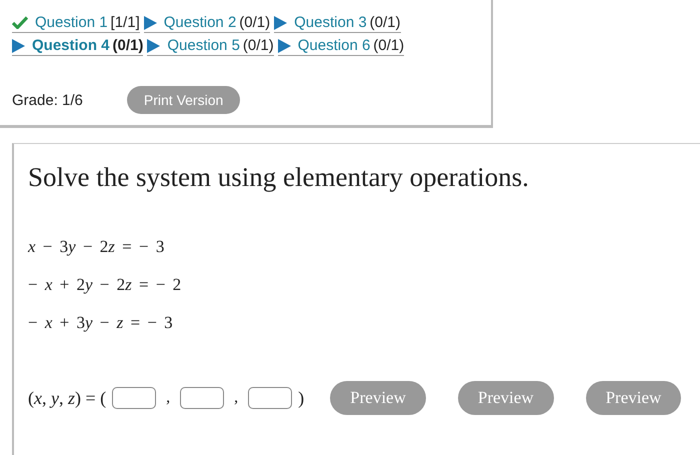  What do you see at coordinates (210, 46) in the screenshot?
I see `question-link: Question 5 (0/1)` at bounding box center [210, 46].